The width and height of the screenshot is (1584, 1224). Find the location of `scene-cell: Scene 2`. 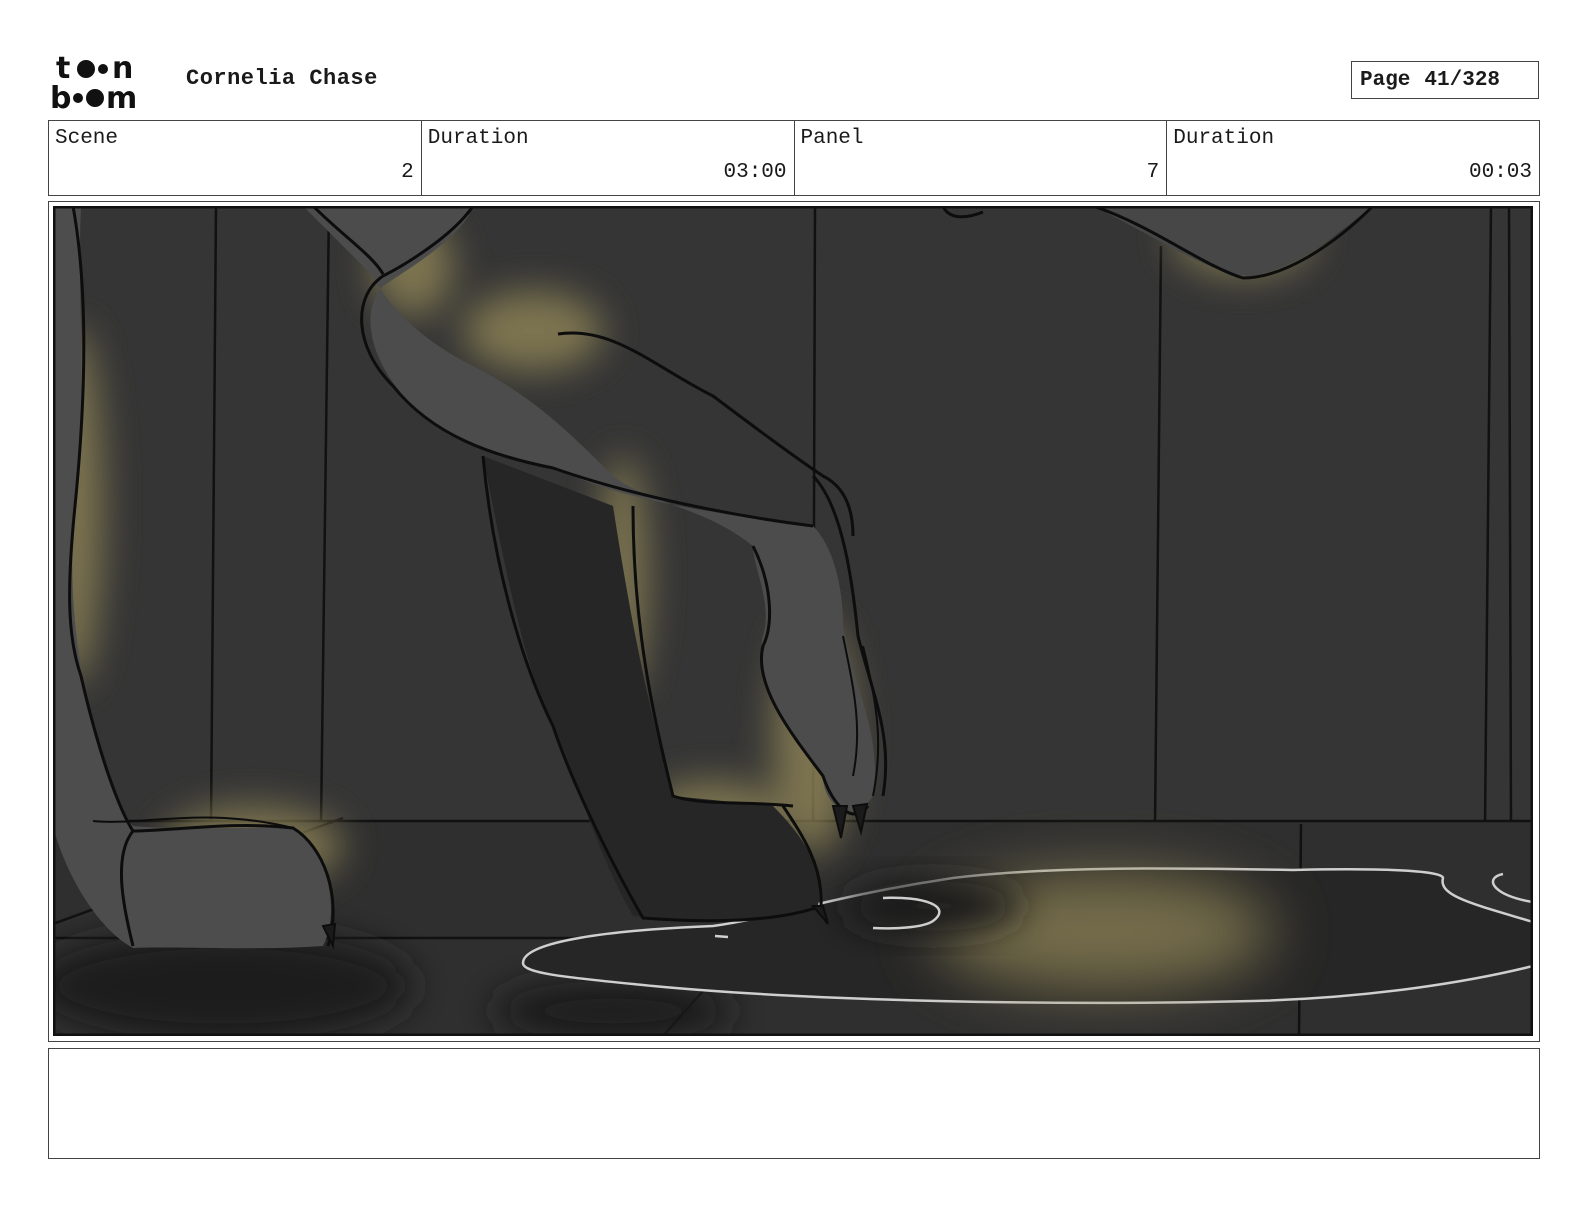

scene-cell: Scene 2 is located at coordinates (235, 158).